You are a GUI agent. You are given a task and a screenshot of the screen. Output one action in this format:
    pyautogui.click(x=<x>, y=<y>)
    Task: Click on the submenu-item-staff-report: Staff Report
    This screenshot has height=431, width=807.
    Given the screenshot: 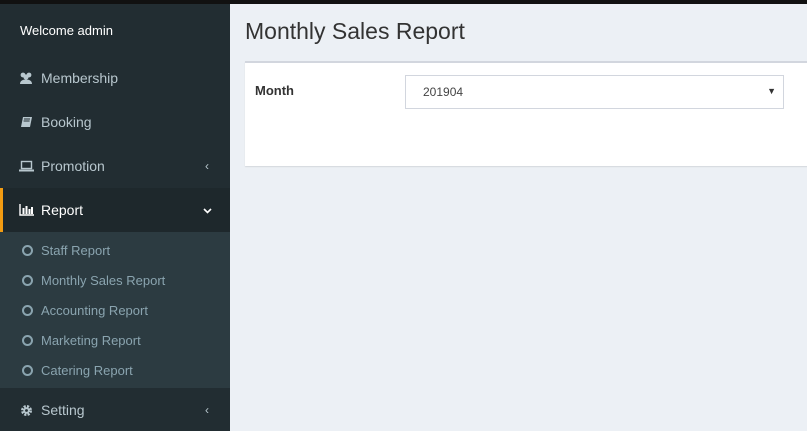 What is the action you would take?
    pyautogui.click(x=115, y=250)
    